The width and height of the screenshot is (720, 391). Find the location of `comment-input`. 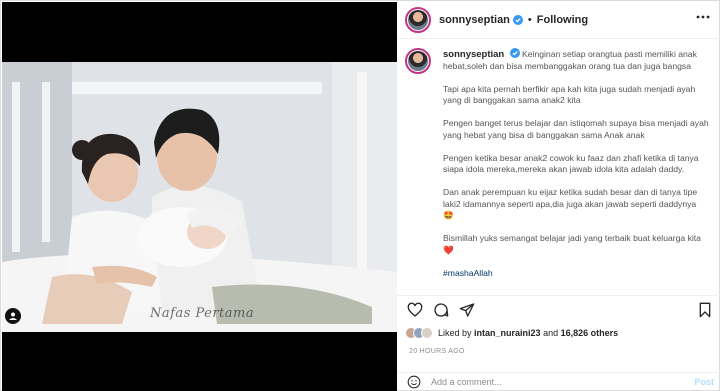

comment-input is located at coordinates (546, 382).